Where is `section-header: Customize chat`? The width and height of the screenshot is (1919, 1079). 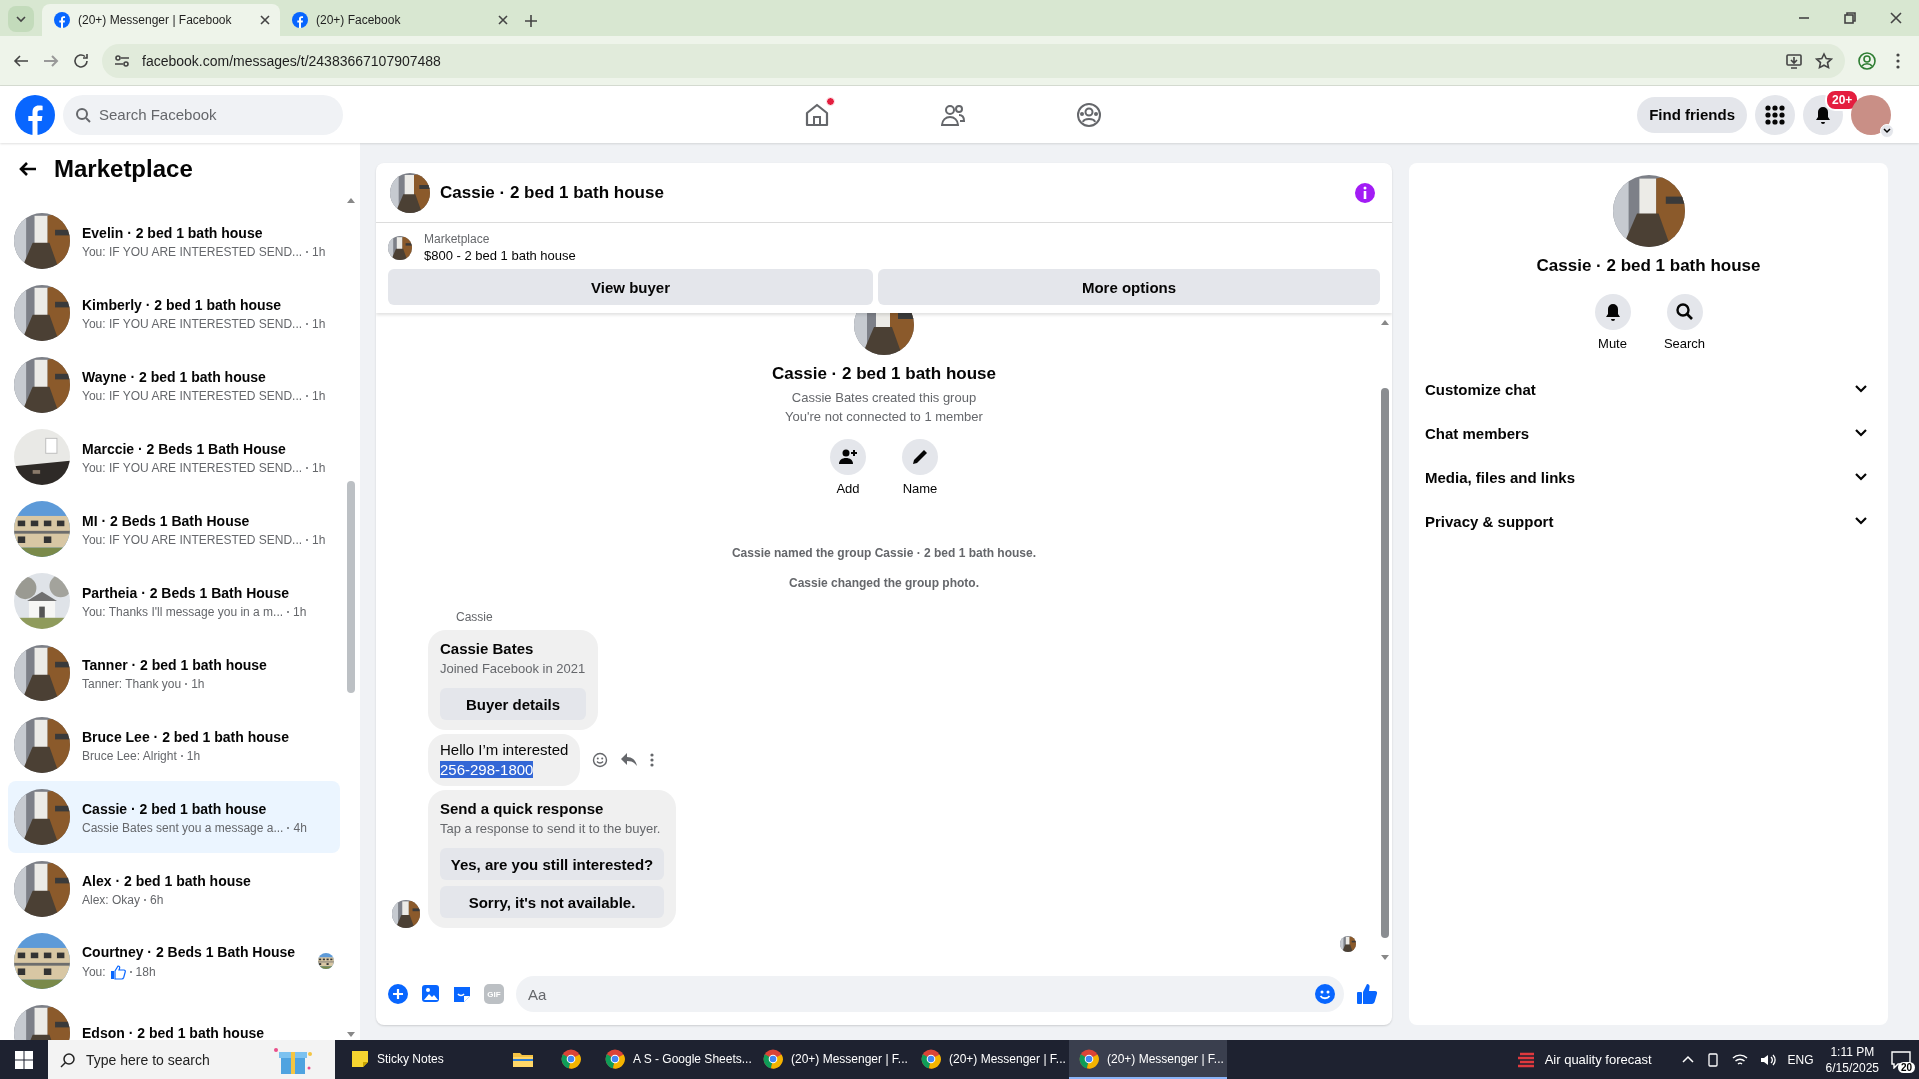
section-header: Customize chat is located at coordinates (1648, 389).